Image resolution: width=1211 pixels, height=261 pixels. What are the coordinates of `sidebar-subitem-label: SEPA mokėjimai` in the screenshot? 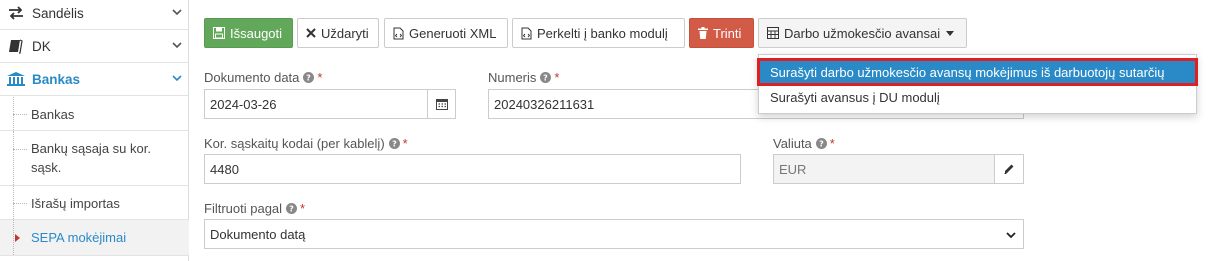 It's located at (79, 237).